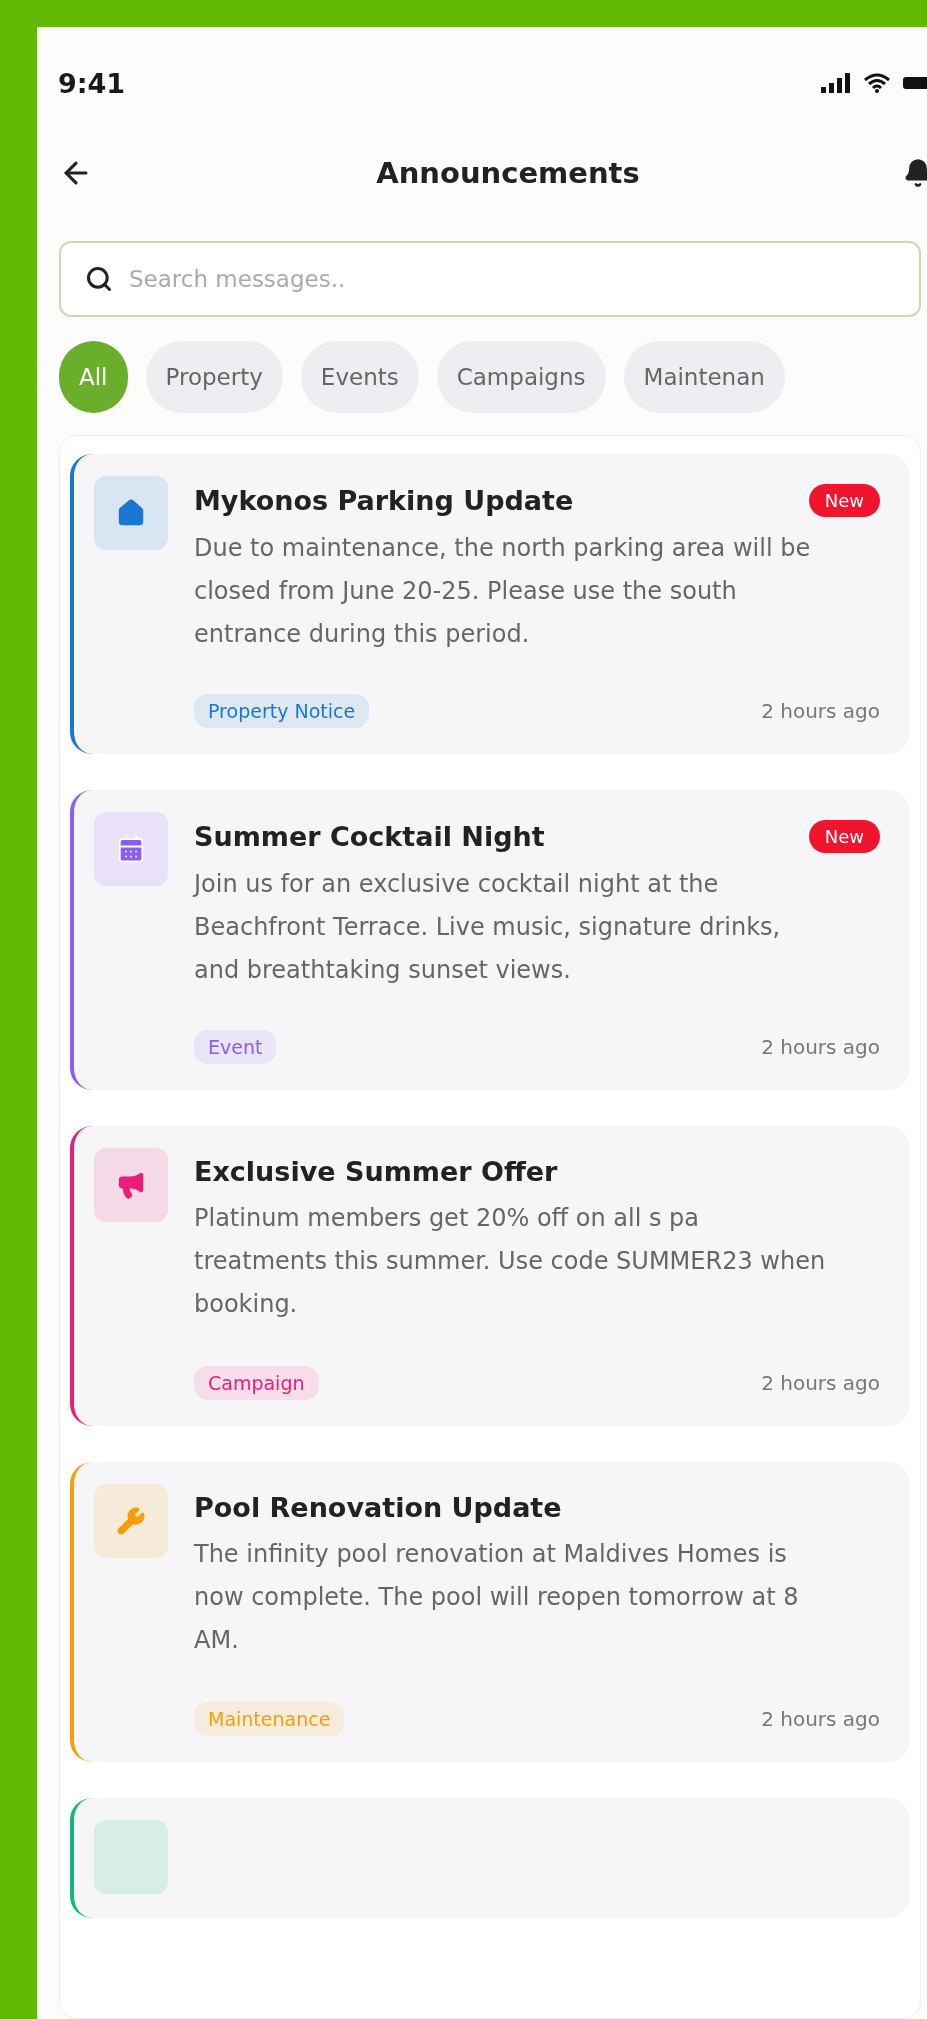 The image size is (927, 2019). What do you see at coordinates (376, 1171) in the screenshot?
I see `announcement-title: Exclusive Summer Offer` at bounding box center [376, 1171].